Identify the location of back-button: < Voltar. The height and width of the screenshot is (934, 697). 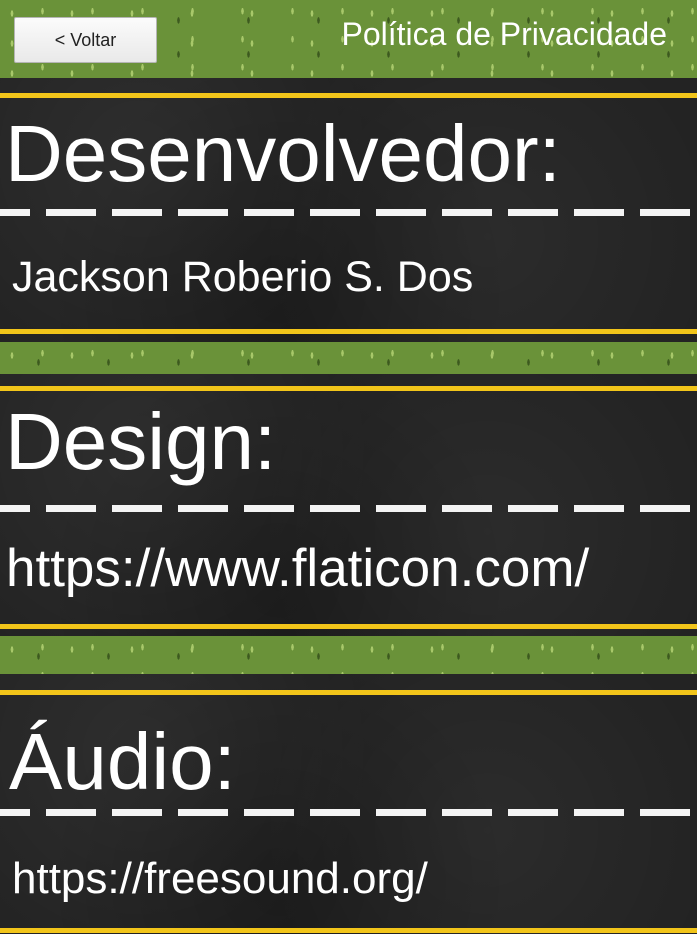
(85, 40).